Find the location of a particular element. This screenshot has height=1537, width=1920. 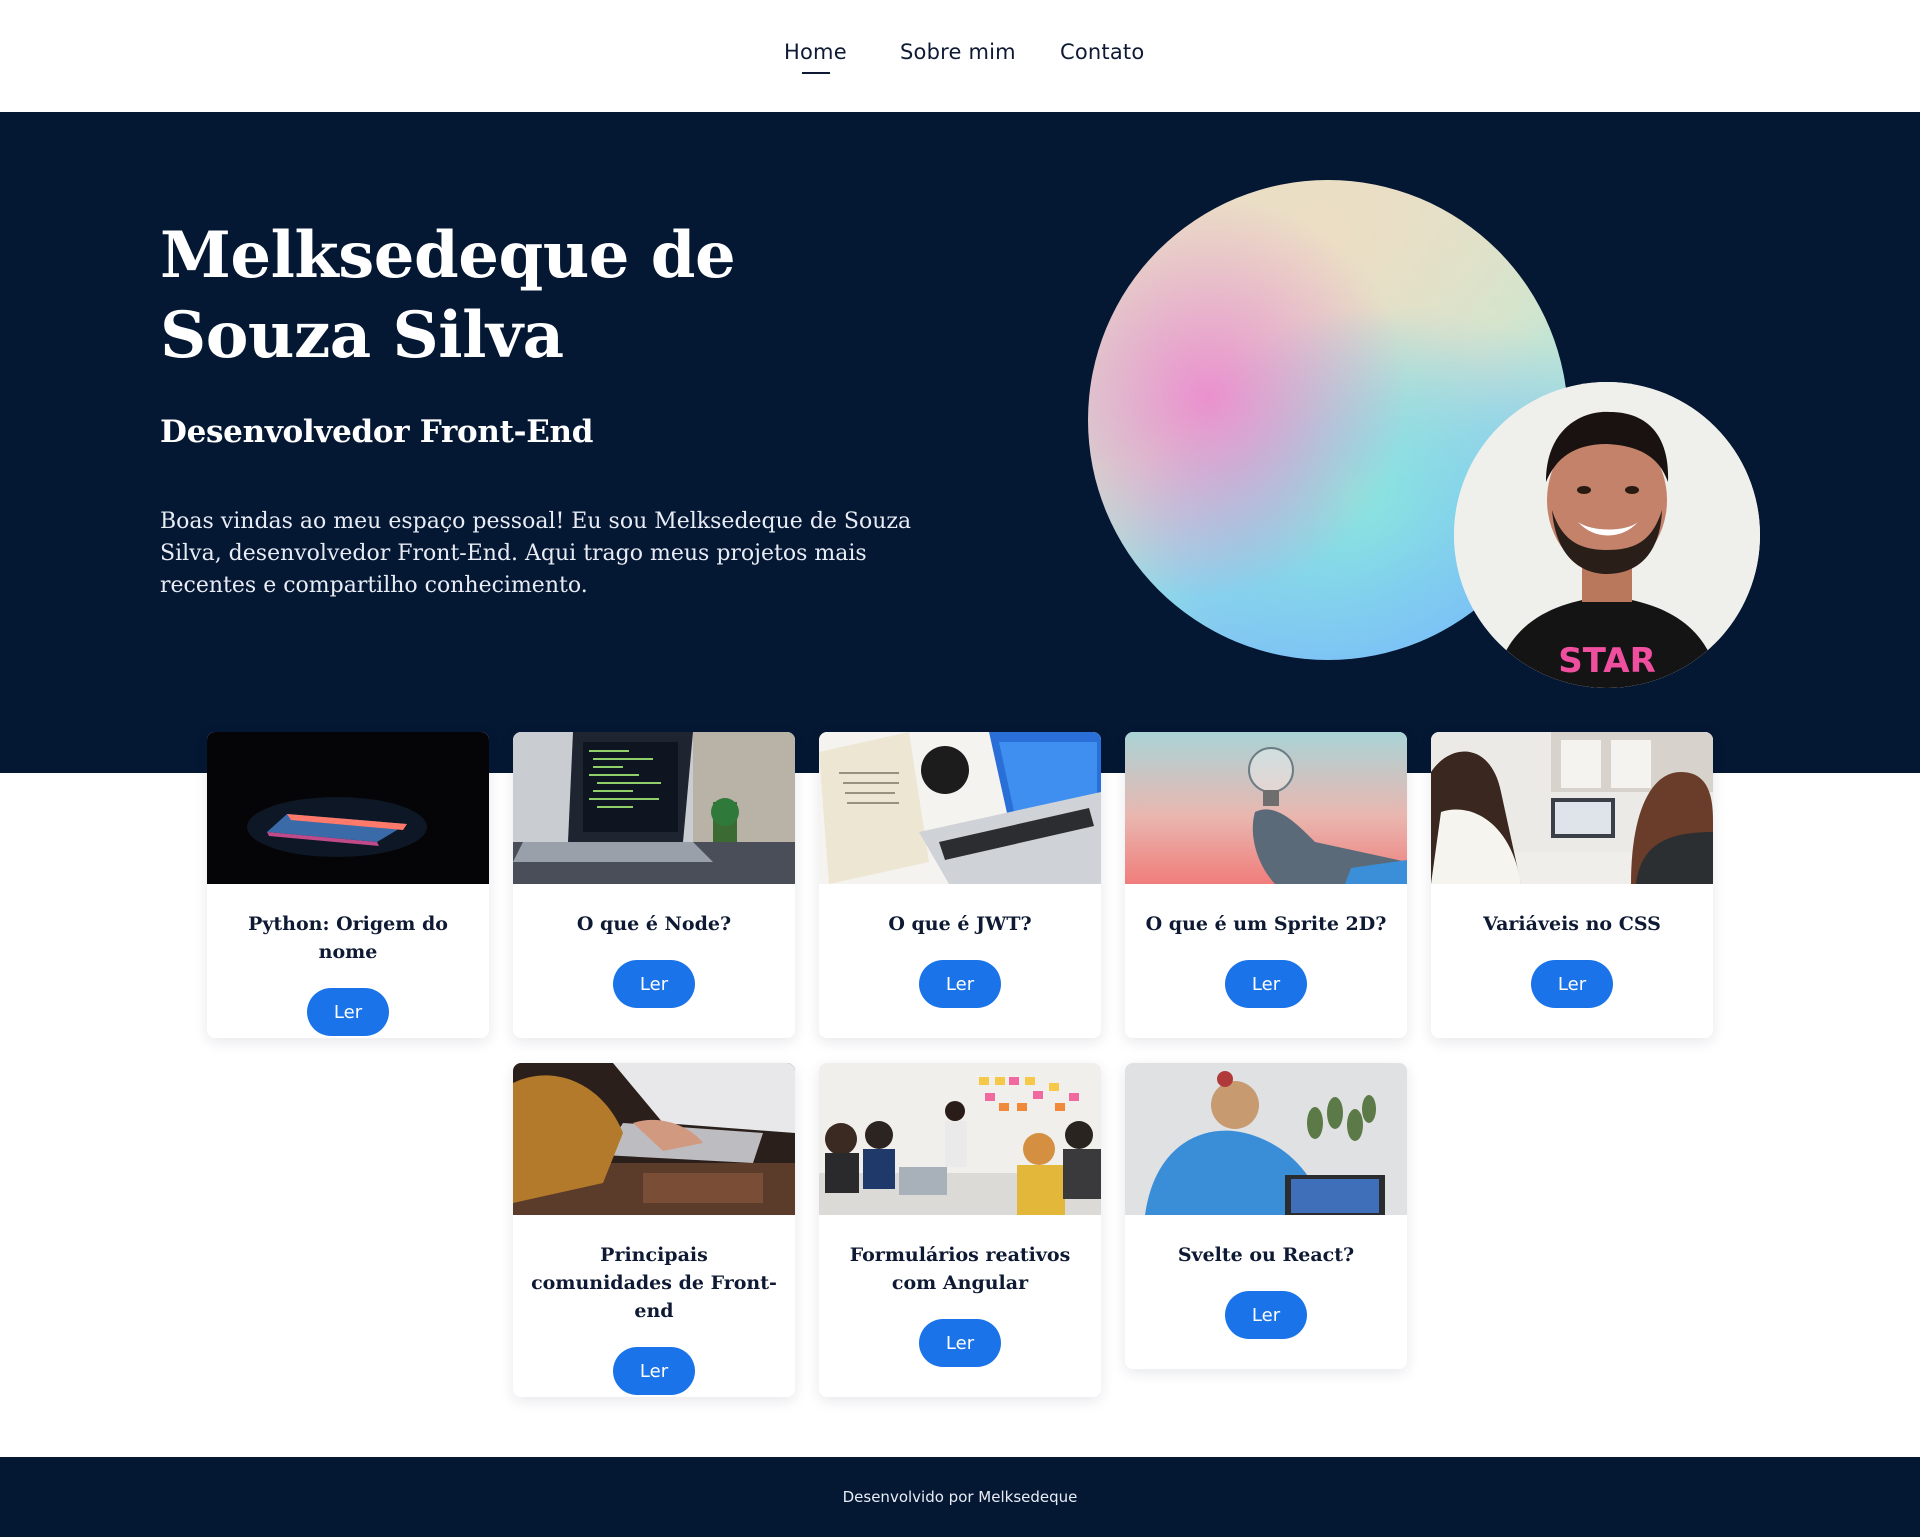

post-title: Principais comunidades de Front-end is located at coordinates (654, 1283).